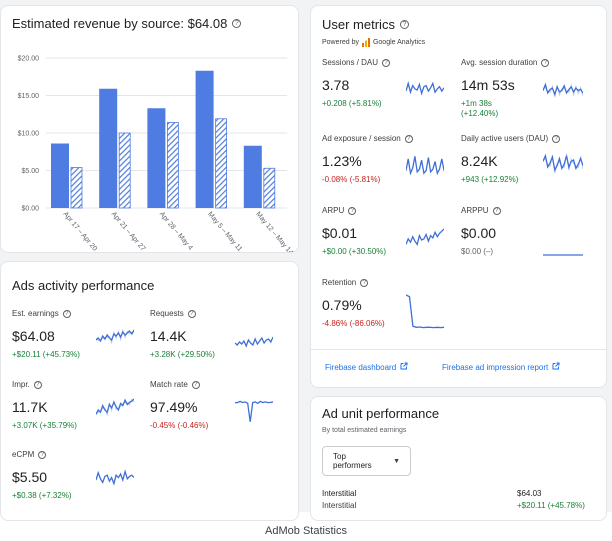 The width and height of the screenshot is (612, 541). I want to click on sparkline-ad-exposure, so click(425, 166).